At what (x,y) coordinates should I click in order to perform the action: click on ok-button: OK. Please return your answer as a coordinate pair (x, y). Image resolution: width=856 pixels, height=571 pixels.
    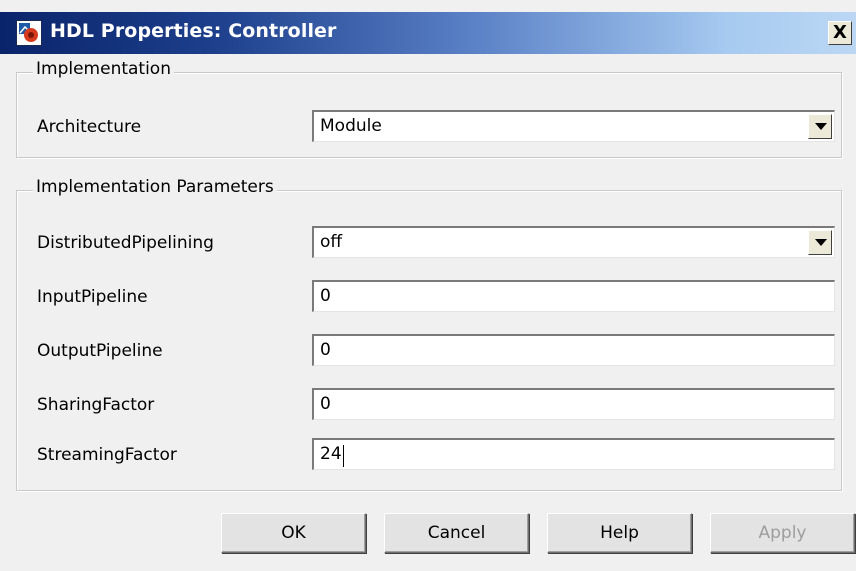
    Looking at the image, I should click on (293, 533).